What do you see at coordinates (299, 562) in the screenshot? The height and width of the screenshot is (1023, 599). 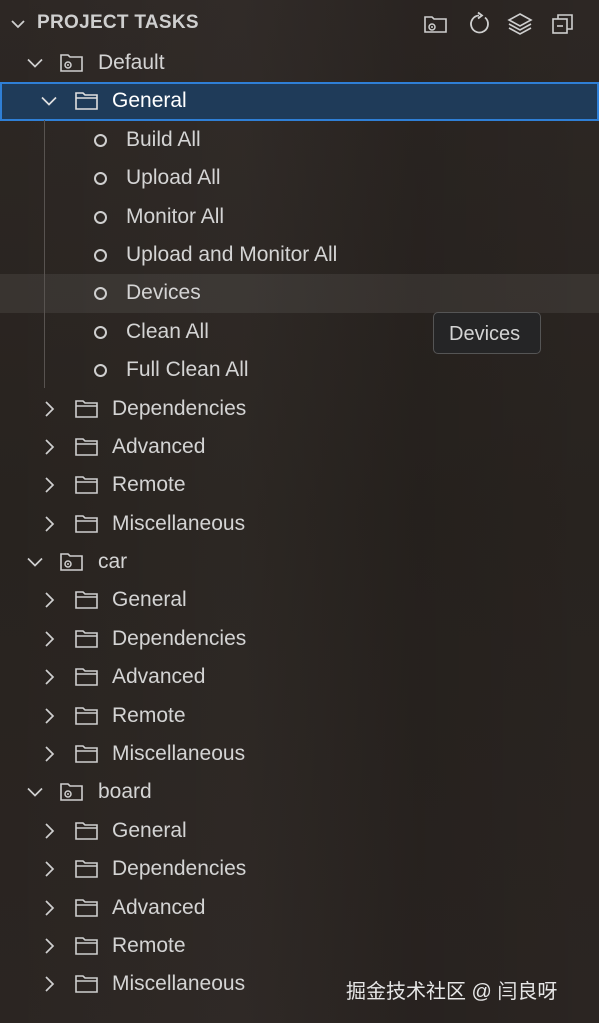 I see `project-row-car: car` at bounding box center [299, 562].